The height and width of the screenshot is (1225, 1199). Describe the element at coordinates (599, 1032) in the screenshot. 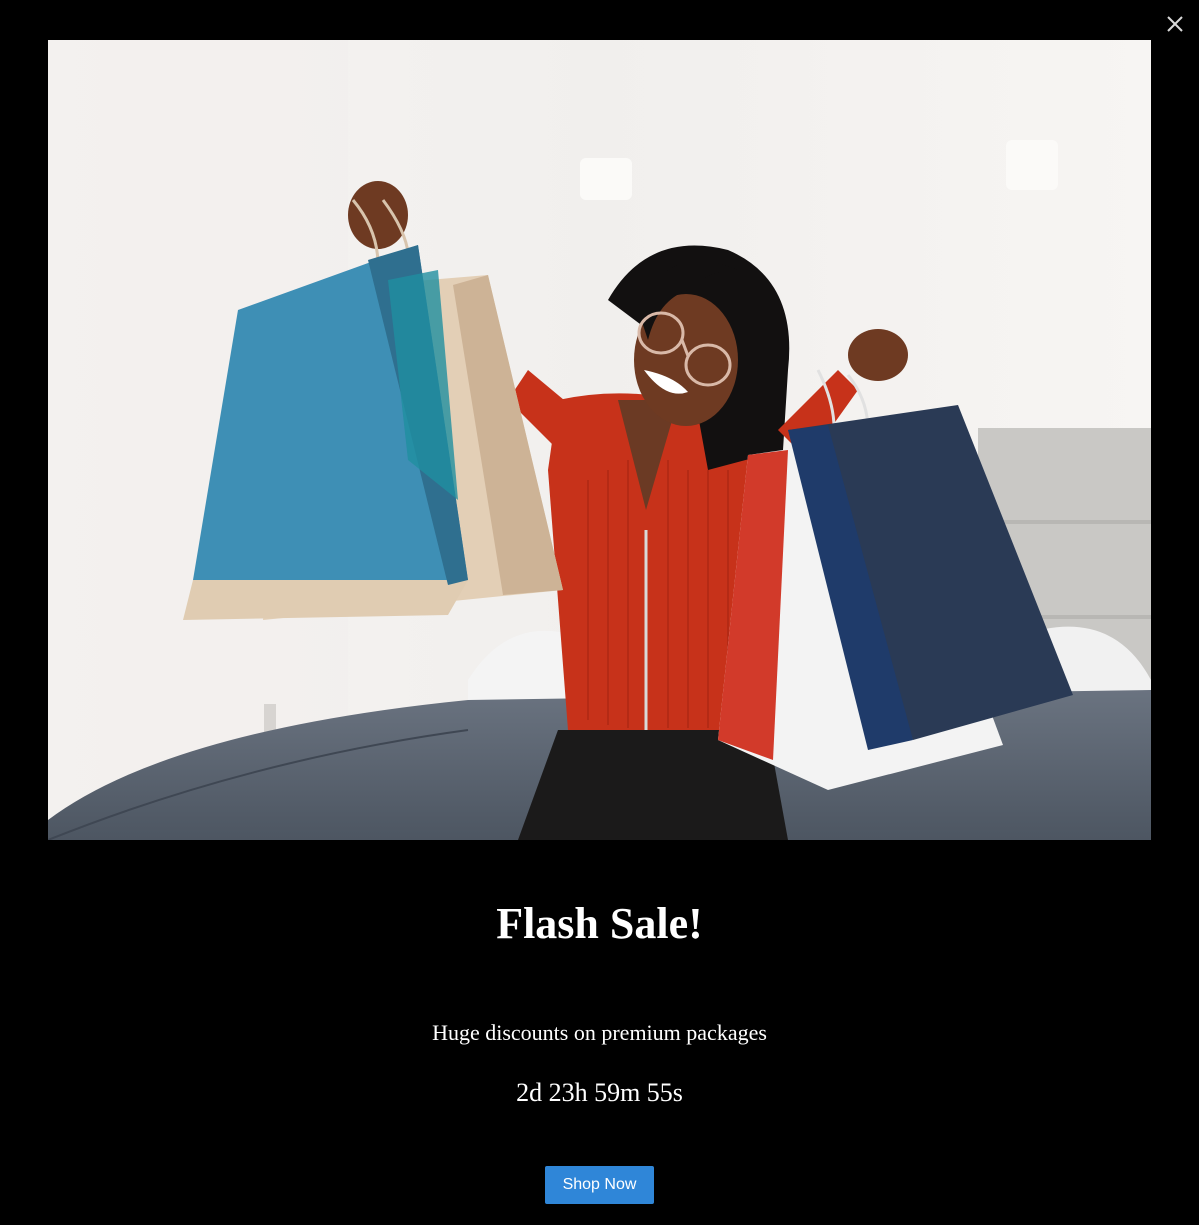

I see `popup-subtitle: Huge discounts on premium packages` at that location.